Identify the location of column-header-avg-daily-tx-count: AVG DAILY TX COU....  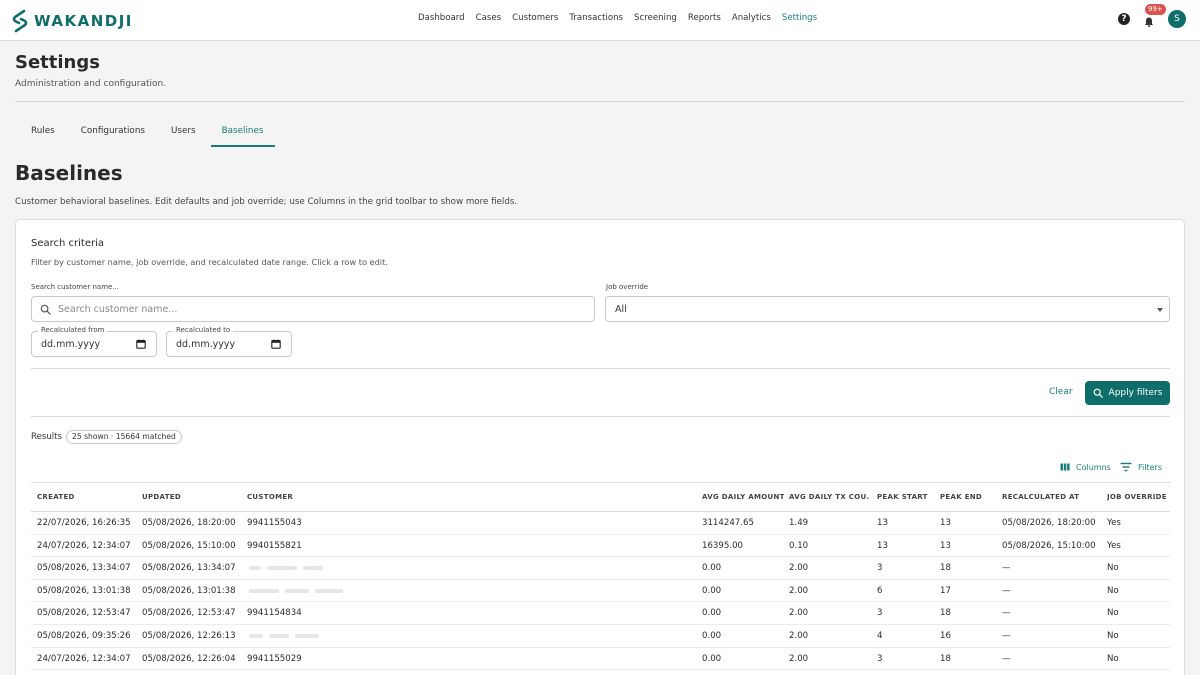
(829, 497).